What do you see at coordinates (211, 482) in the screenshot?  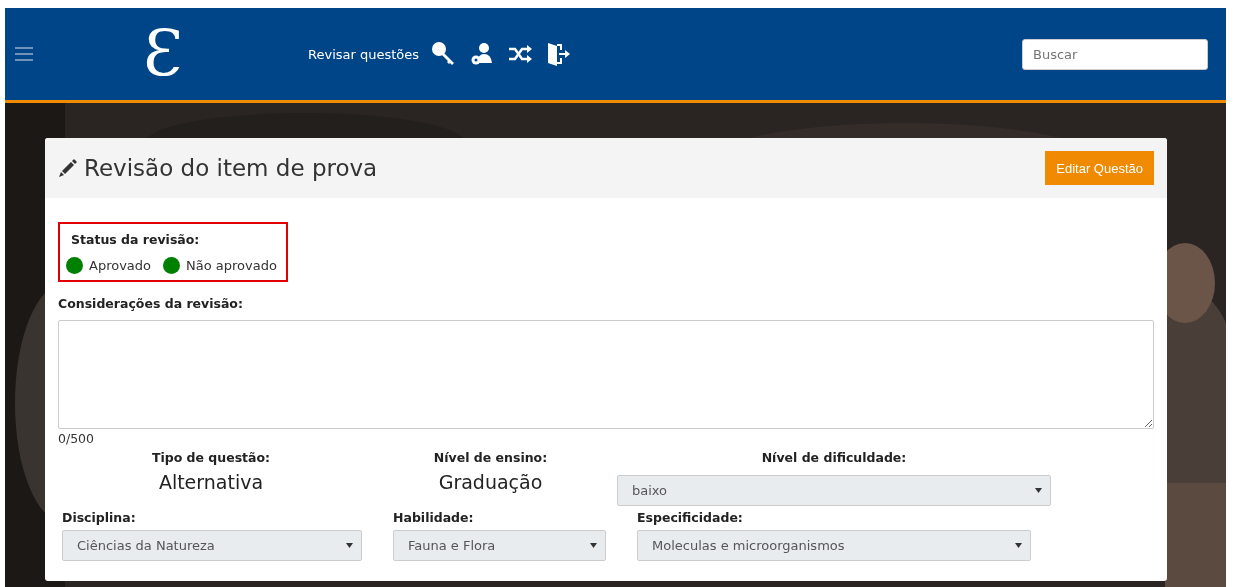 I see `field-value: Alternativa` at bounding box center [211, 482].